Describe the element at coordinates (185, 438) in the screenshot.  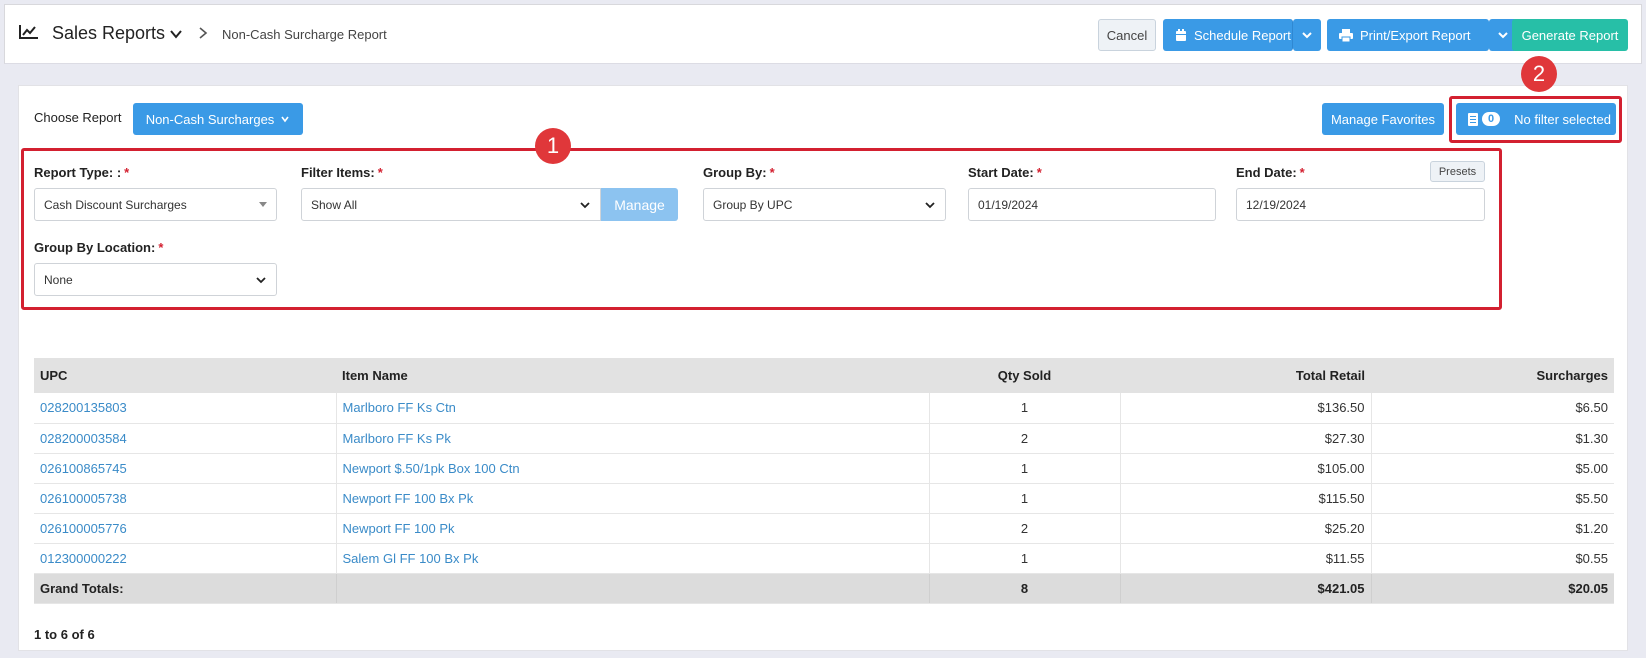
I see `upc-link: 028200003584` at that location.